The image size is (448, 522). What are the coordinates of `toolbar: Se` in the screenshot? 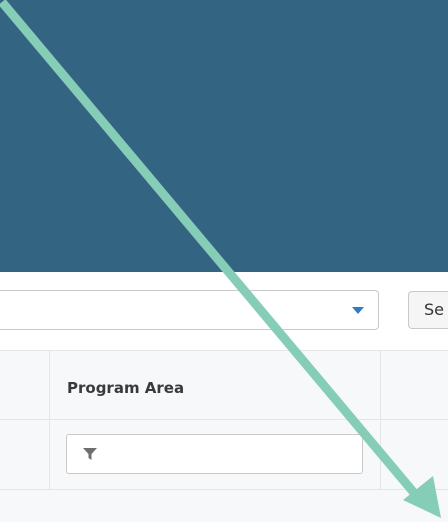 It's located at (224, 311).